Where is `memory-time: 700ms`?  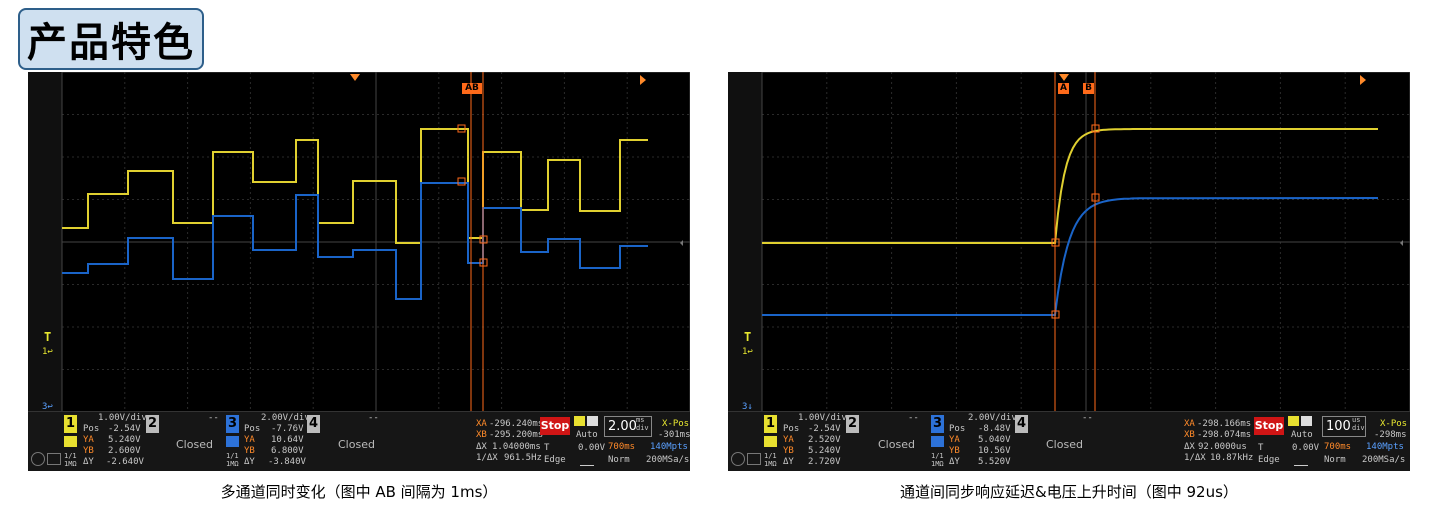
memory-time: 700ms is located at coordinates (1338, 447).